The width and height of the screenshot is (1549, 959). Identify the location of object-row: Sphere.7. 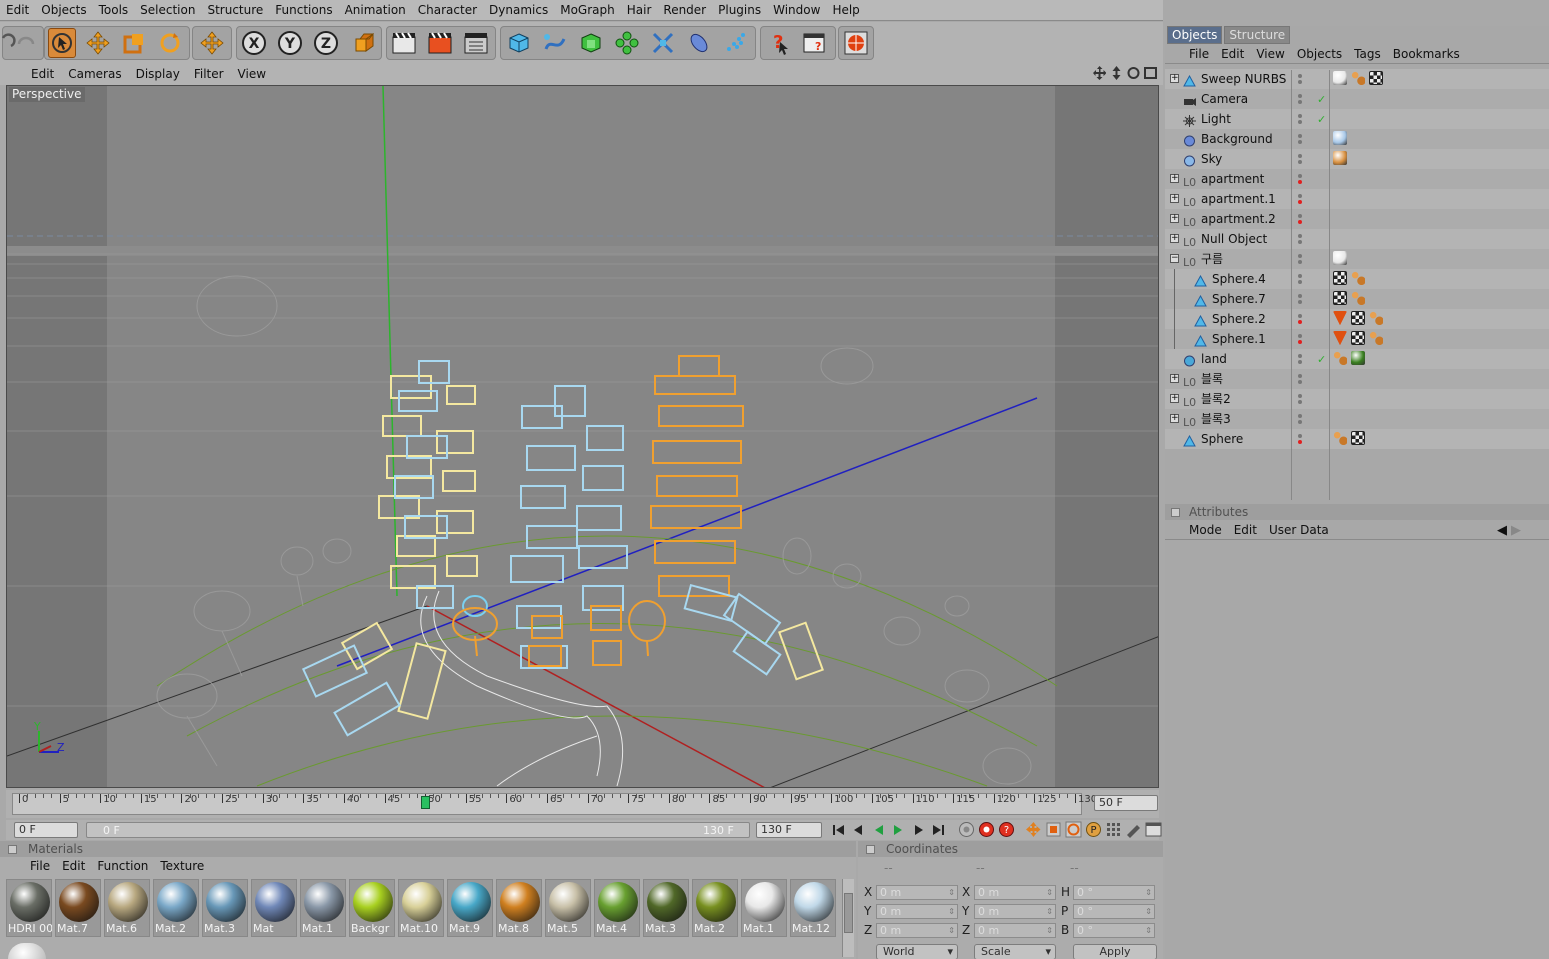
(1357, 299).